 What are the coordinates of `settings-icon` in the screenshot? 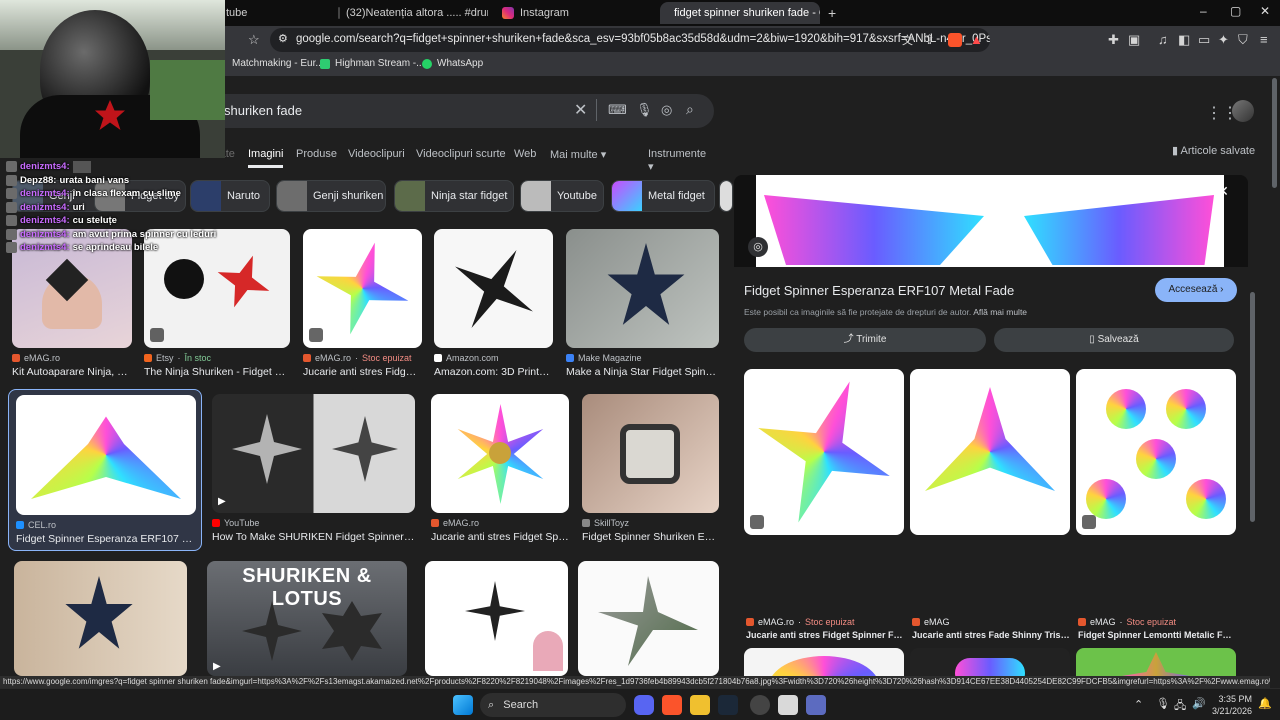 It's located at (816, 705).